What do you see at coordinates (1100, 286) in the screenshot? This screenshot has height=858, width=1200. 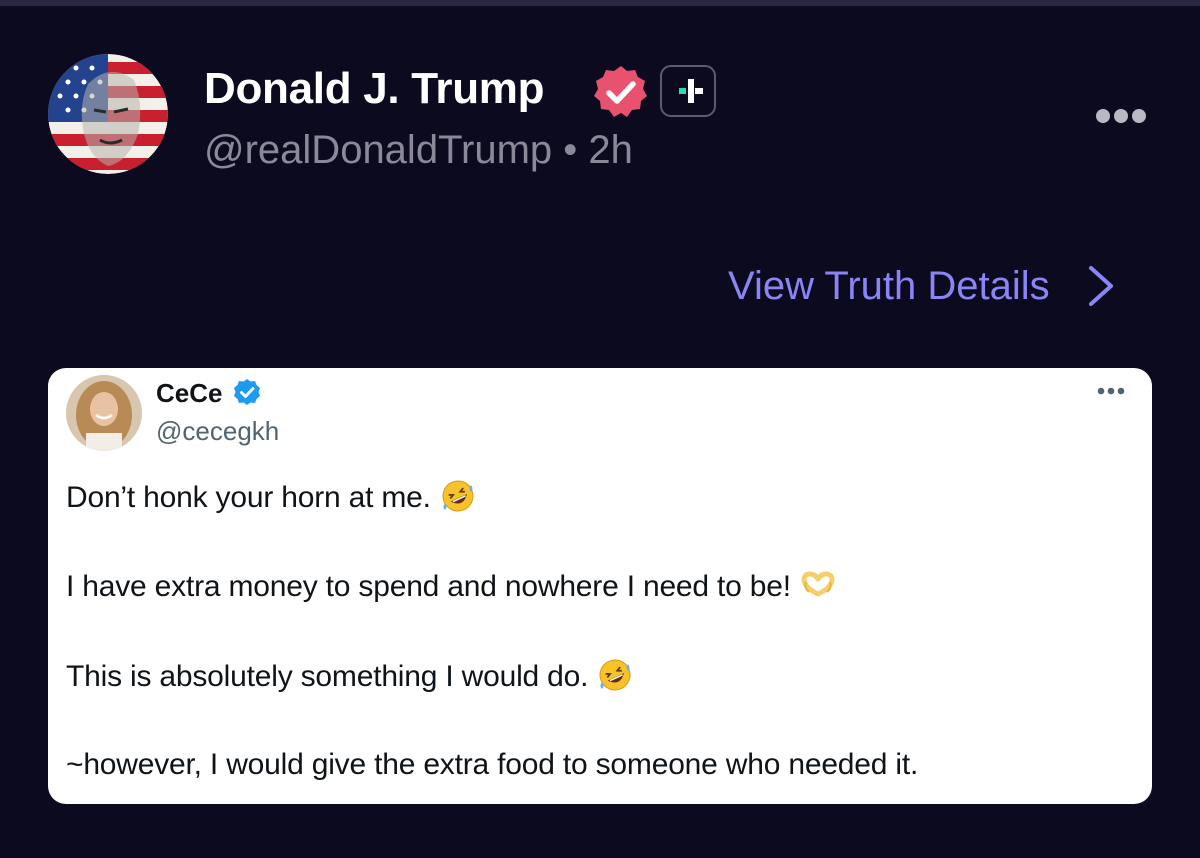 I see `chevron-right-icon` at bounding box center [1100, 286].